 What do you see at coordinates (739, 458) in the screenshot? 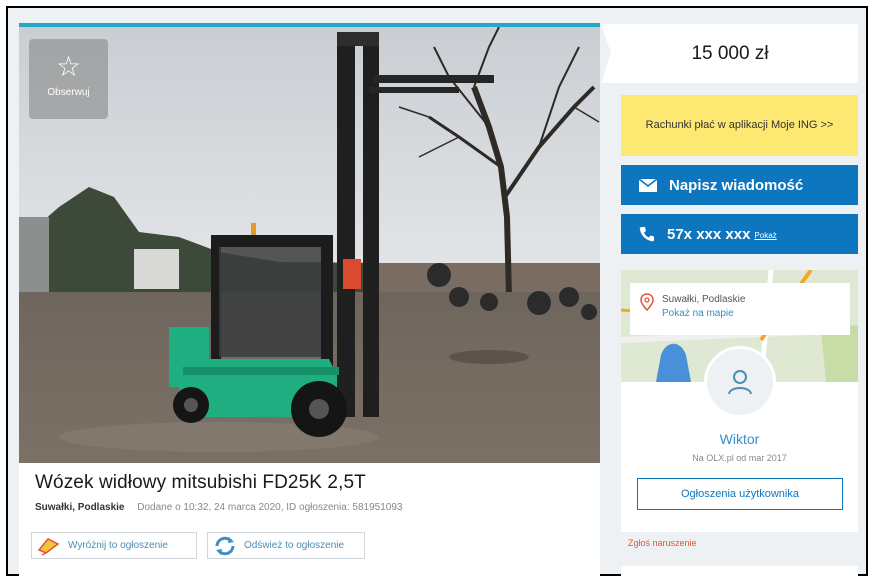
I see `seller-since: Na OLX.pl od mar 2017` at bounding box center [739, 458].